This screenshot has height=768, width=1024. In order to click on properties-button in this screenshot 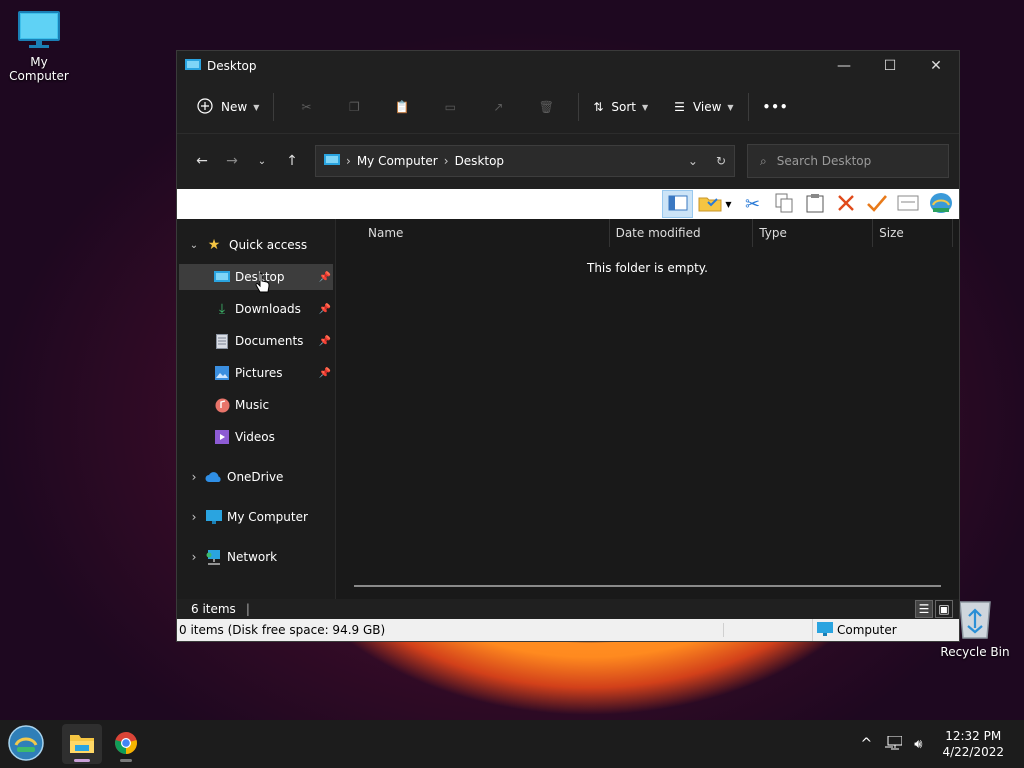, I will do `click(907, 204)`.